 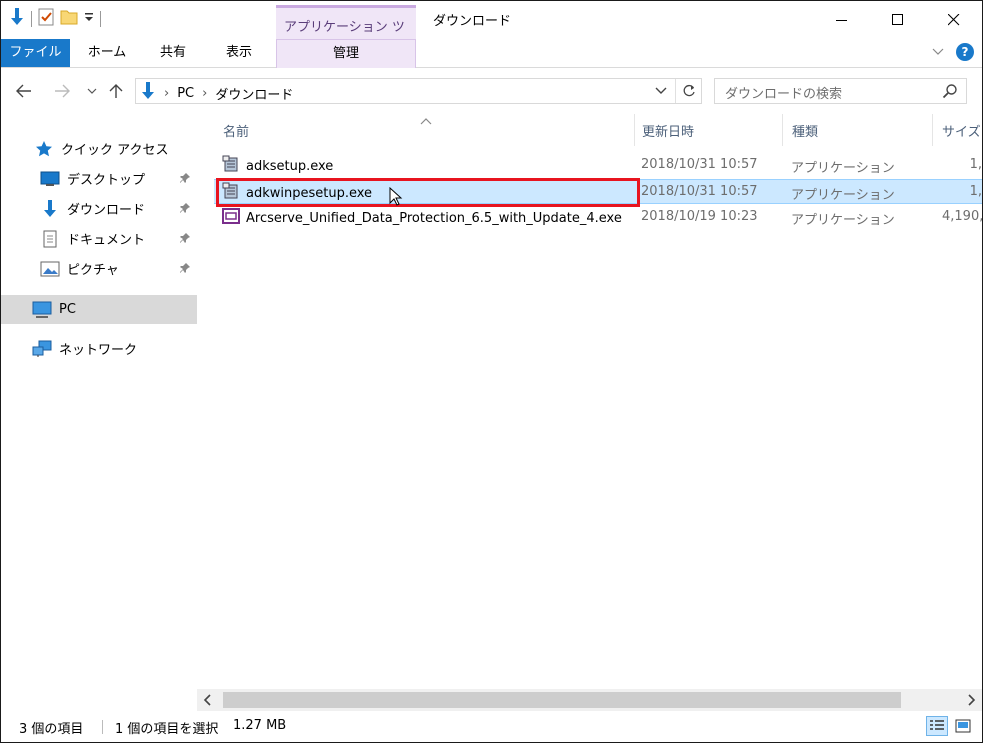 I want to click on title-bar: アプリケーション ツール ダウンロード, so click(x=491, y=27).